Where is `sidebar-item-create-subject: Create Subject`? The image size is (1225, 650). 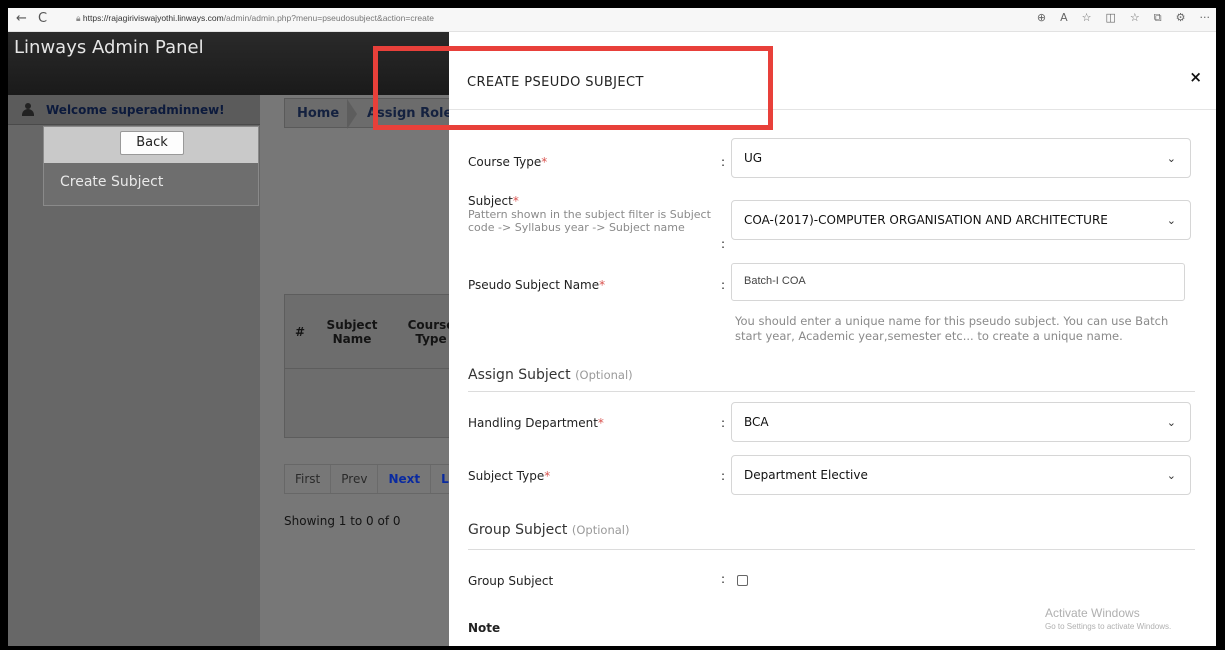 sidebar-item-create-subject: Create Subject is located at coordinates (111, 182).